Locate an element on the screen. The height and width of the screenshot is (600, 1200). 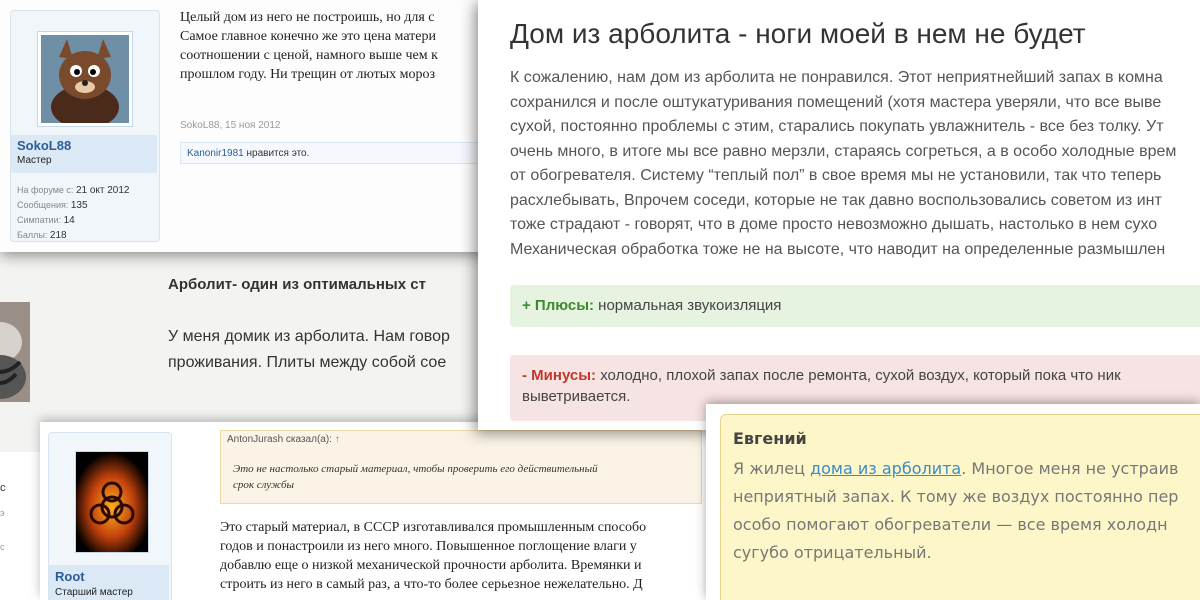
quote-line: срок службы is located at coordinates (263, 485).